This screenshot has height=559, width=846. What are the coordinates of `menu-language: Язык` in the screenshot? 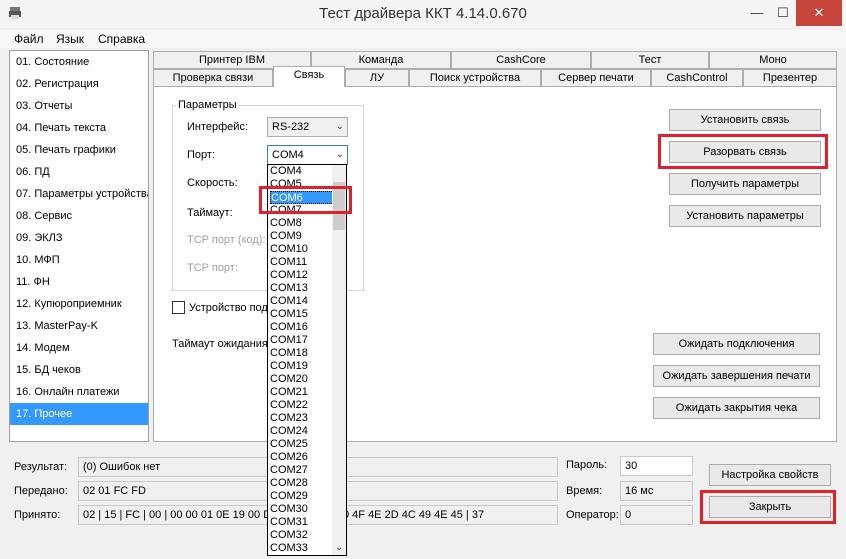 It's located at (70, 39).